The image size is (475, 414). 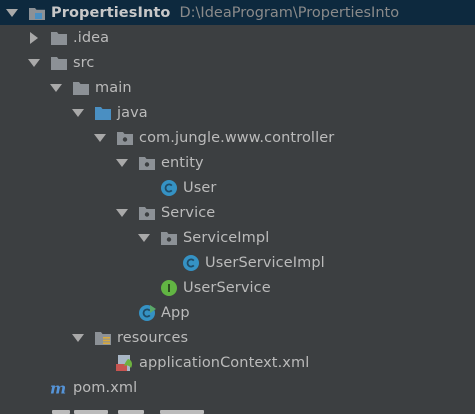 I want to click on tree-node-label: resources, so click(x=153, y=337).